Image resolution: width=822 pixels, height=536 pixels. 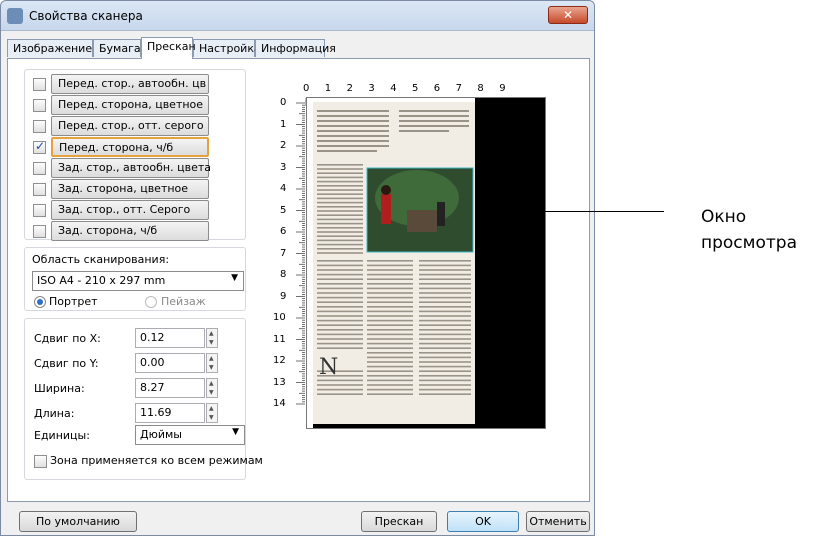 What do you see at coordinates (170, 388) in the screenshot?
I see `width-input: 8.27` at bounding box center [170, 388].